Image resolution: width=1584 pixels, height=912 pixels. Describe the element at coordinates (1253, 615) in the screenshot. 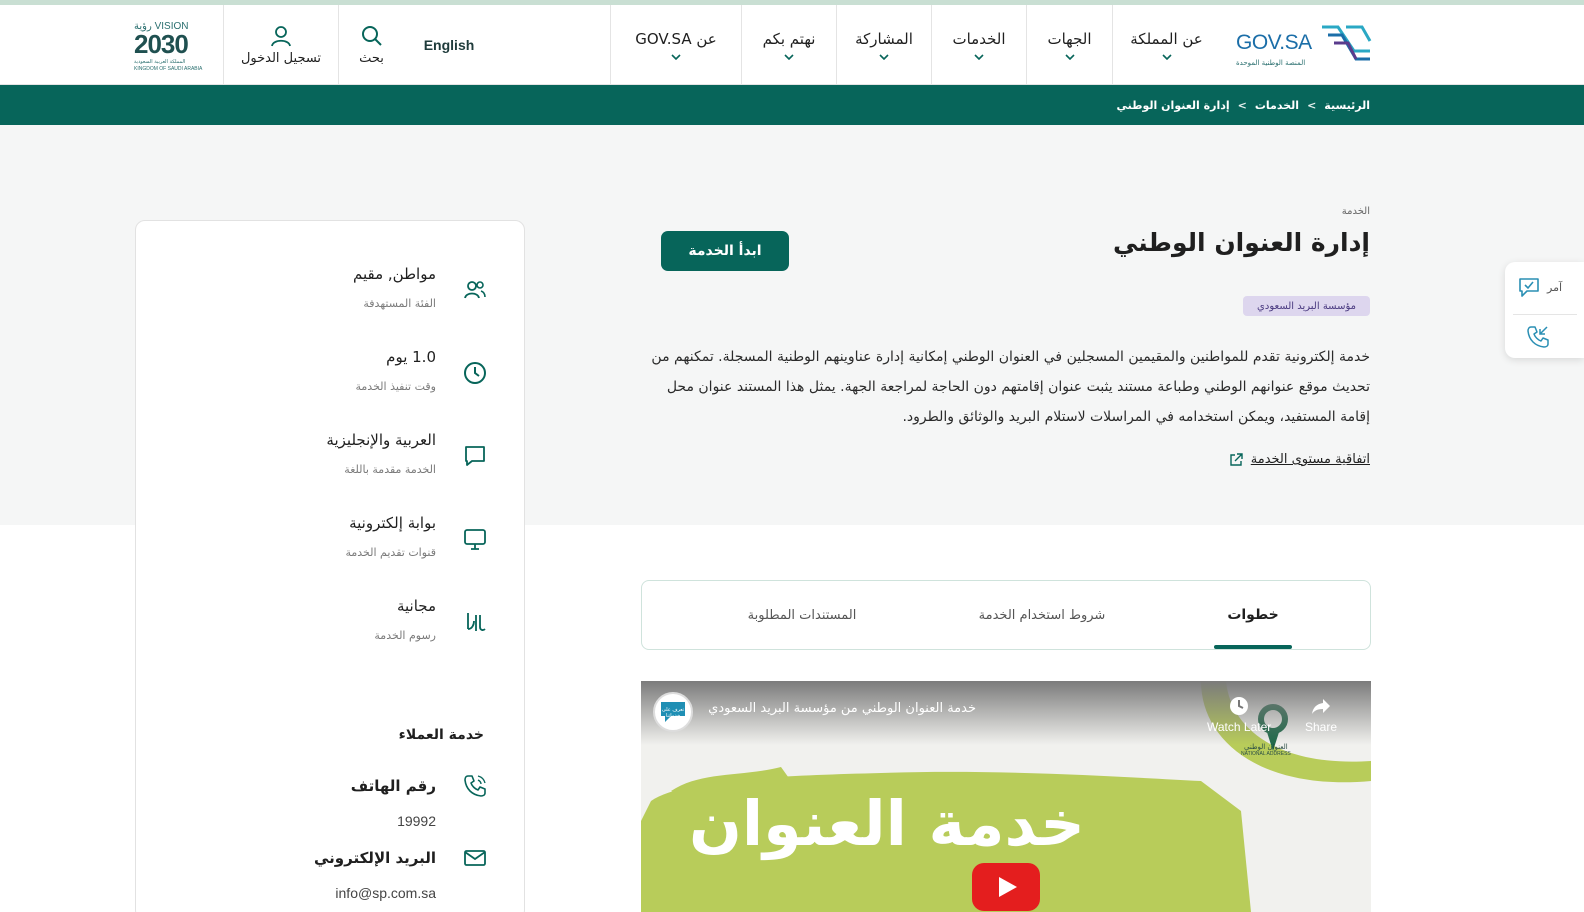

I see `tab-steps: خطوات` at that location.